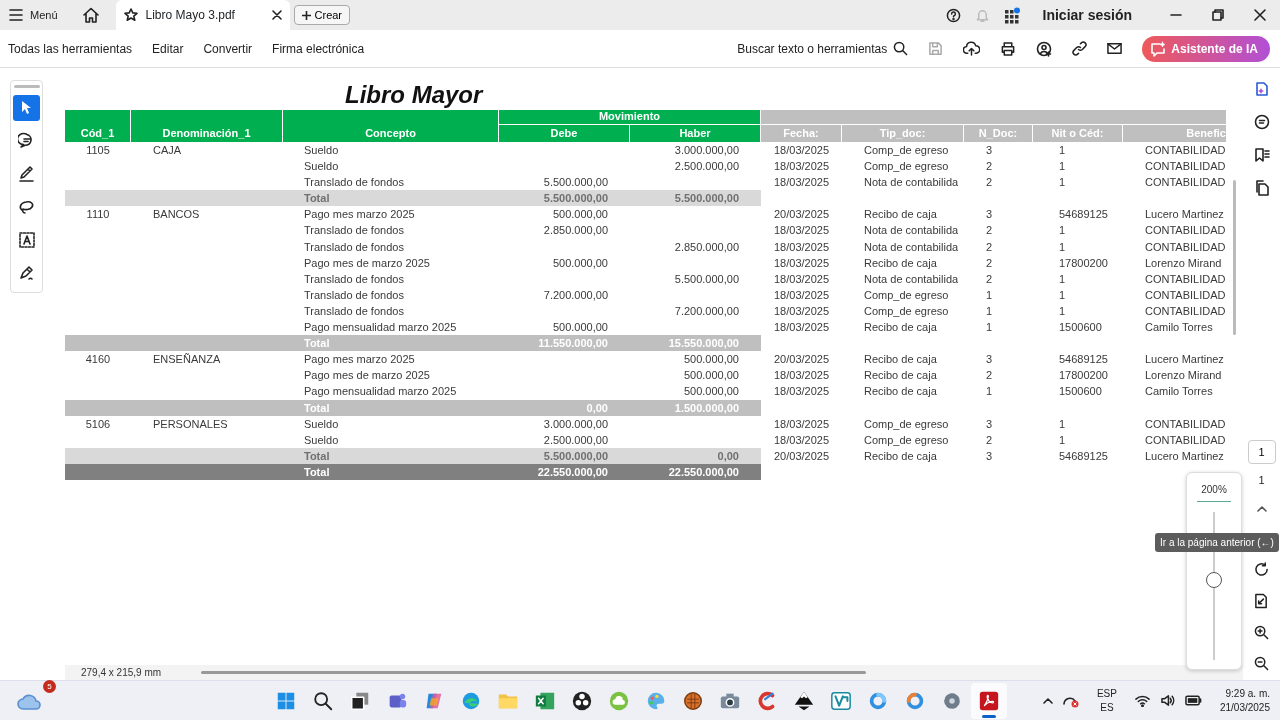  Describe the element at coordinates (1261, 452) in the screenshot. I see `page-number-field: 1` at that location.